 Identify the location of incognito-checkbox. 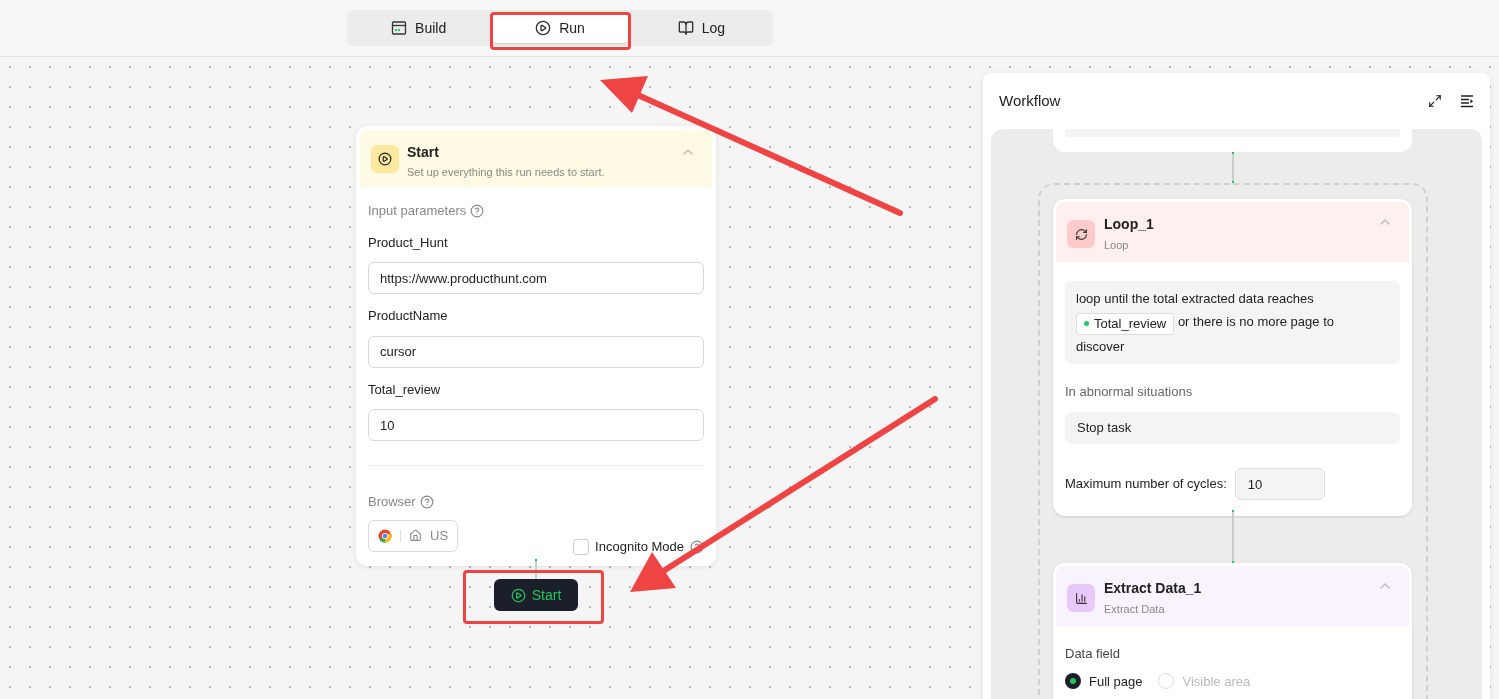
(581, 546).